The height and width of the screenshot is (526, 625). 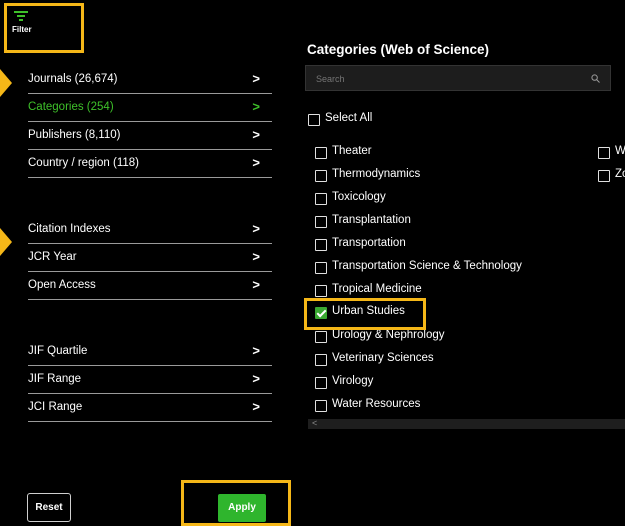 What do you see at coordinates (74, 135) in the screenshot?
I see `sidebar-item-label: Publishers (8,110)` at bounding box center [74, 135].